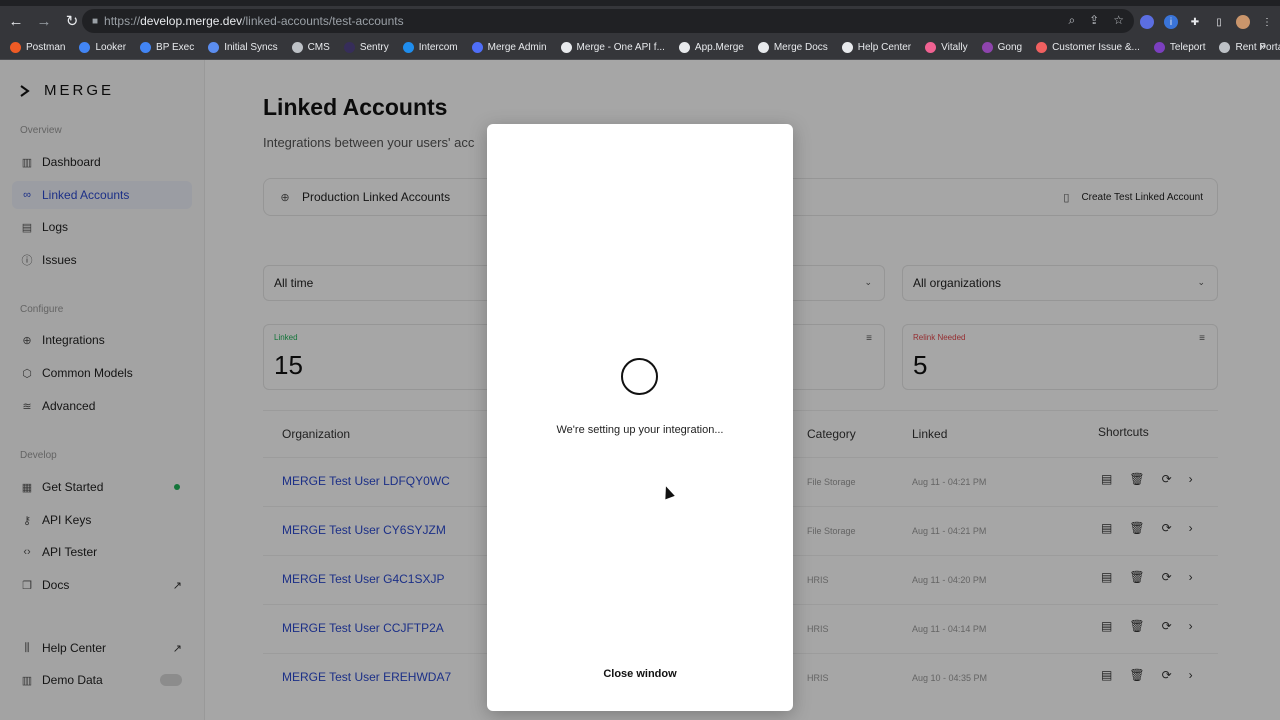  What do you see at coordinates (1147, 22) in the screenshot?
I see `extension-icon` at bounding box center [1147, 22].